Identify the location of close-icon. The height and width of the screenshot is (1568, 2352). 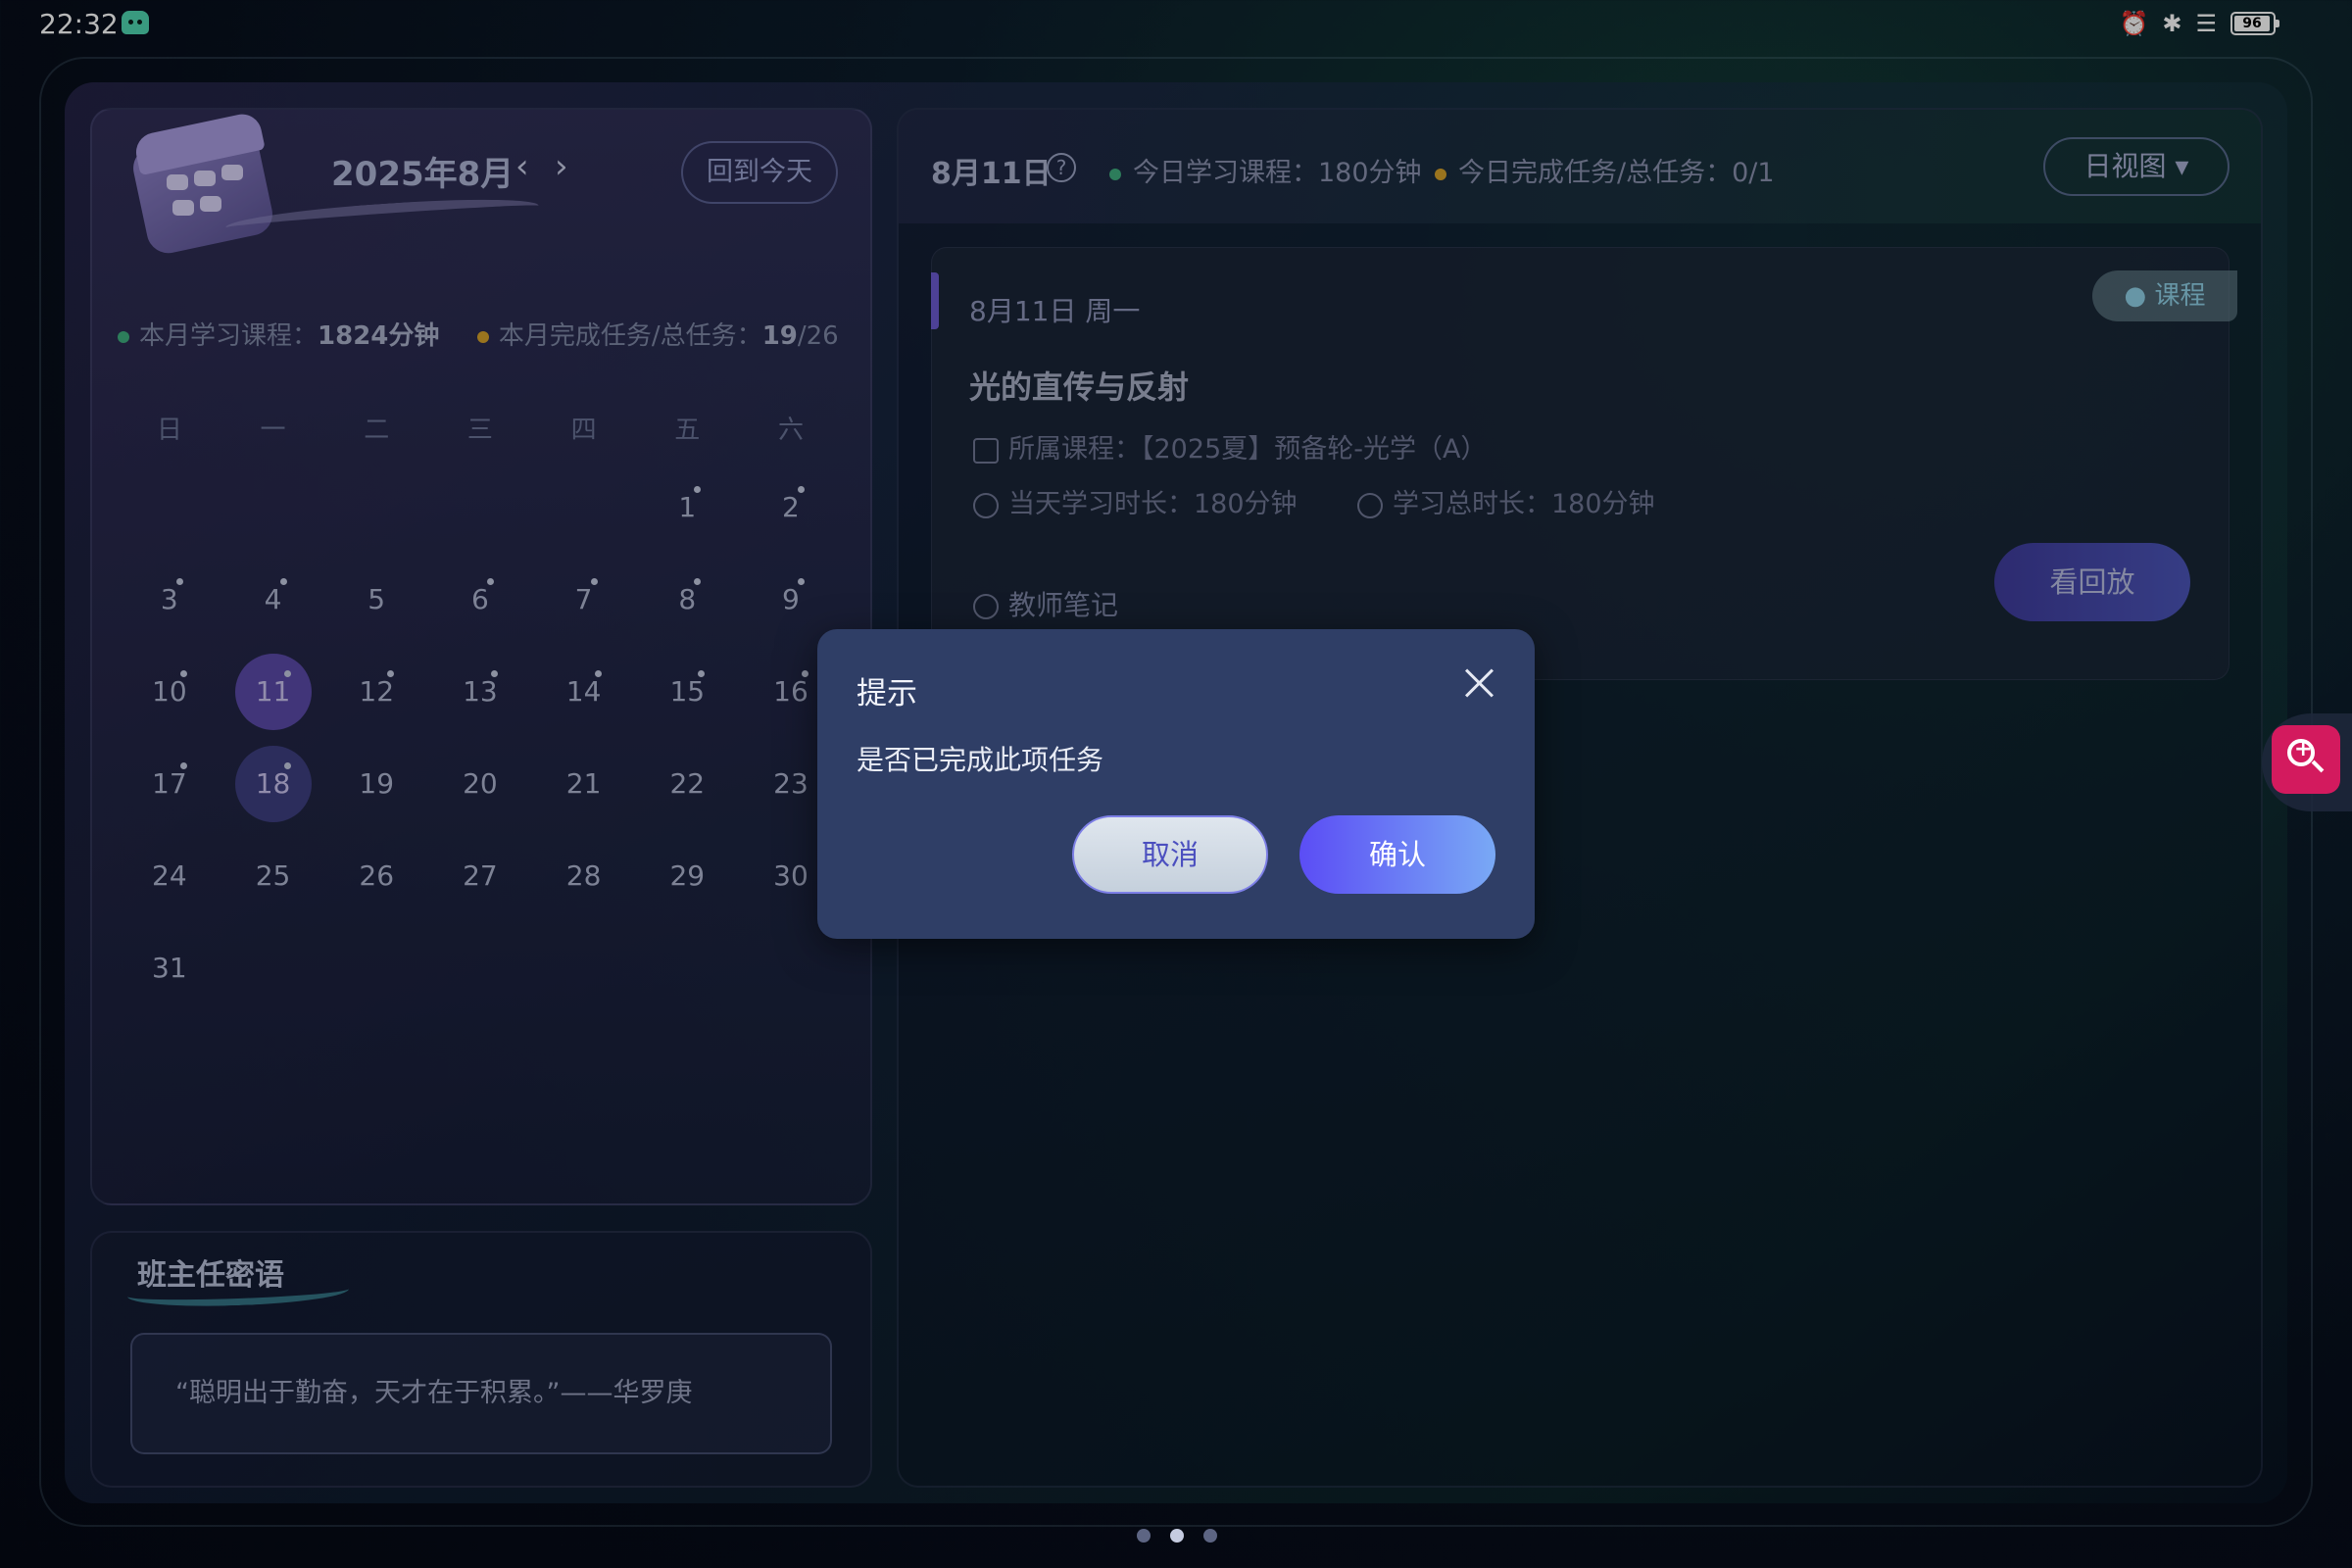
(1478, 683).